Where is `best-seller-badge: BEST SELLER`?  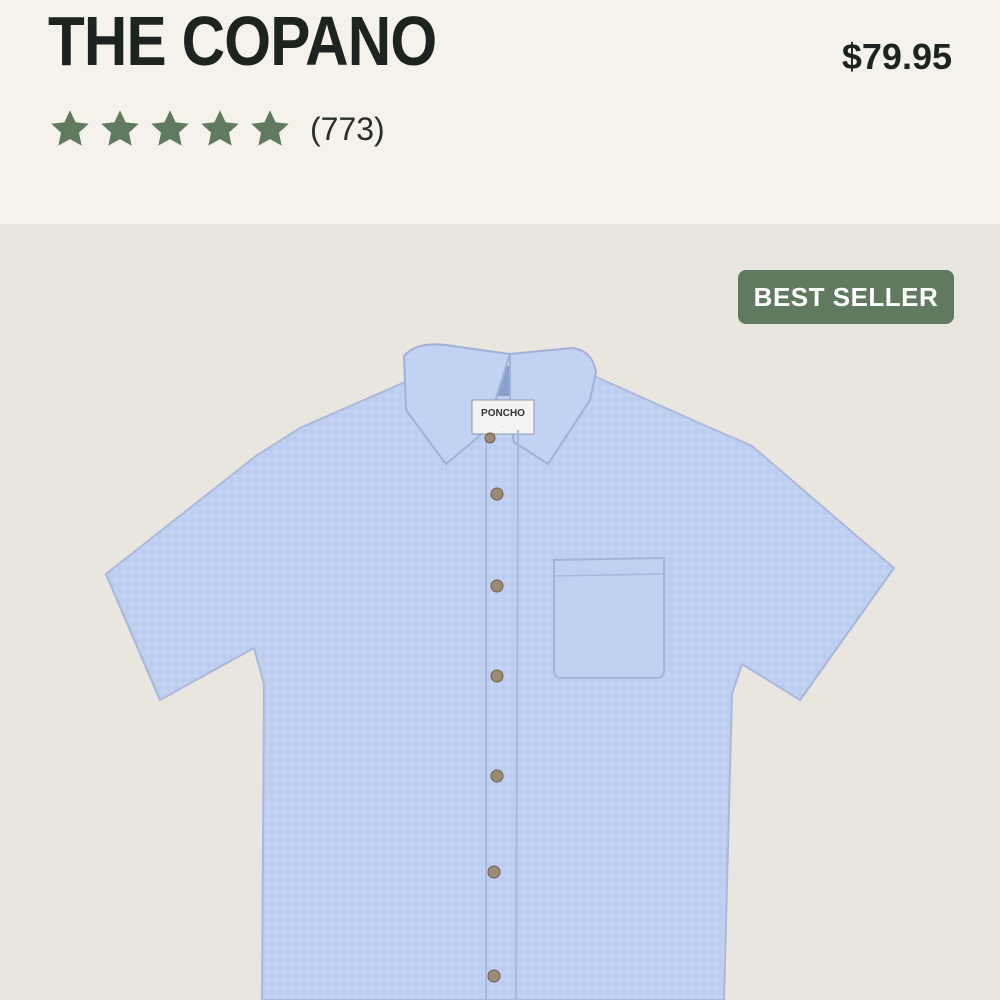 best-seller-badge: BEST SELLER is located at coordinates (846, 297).